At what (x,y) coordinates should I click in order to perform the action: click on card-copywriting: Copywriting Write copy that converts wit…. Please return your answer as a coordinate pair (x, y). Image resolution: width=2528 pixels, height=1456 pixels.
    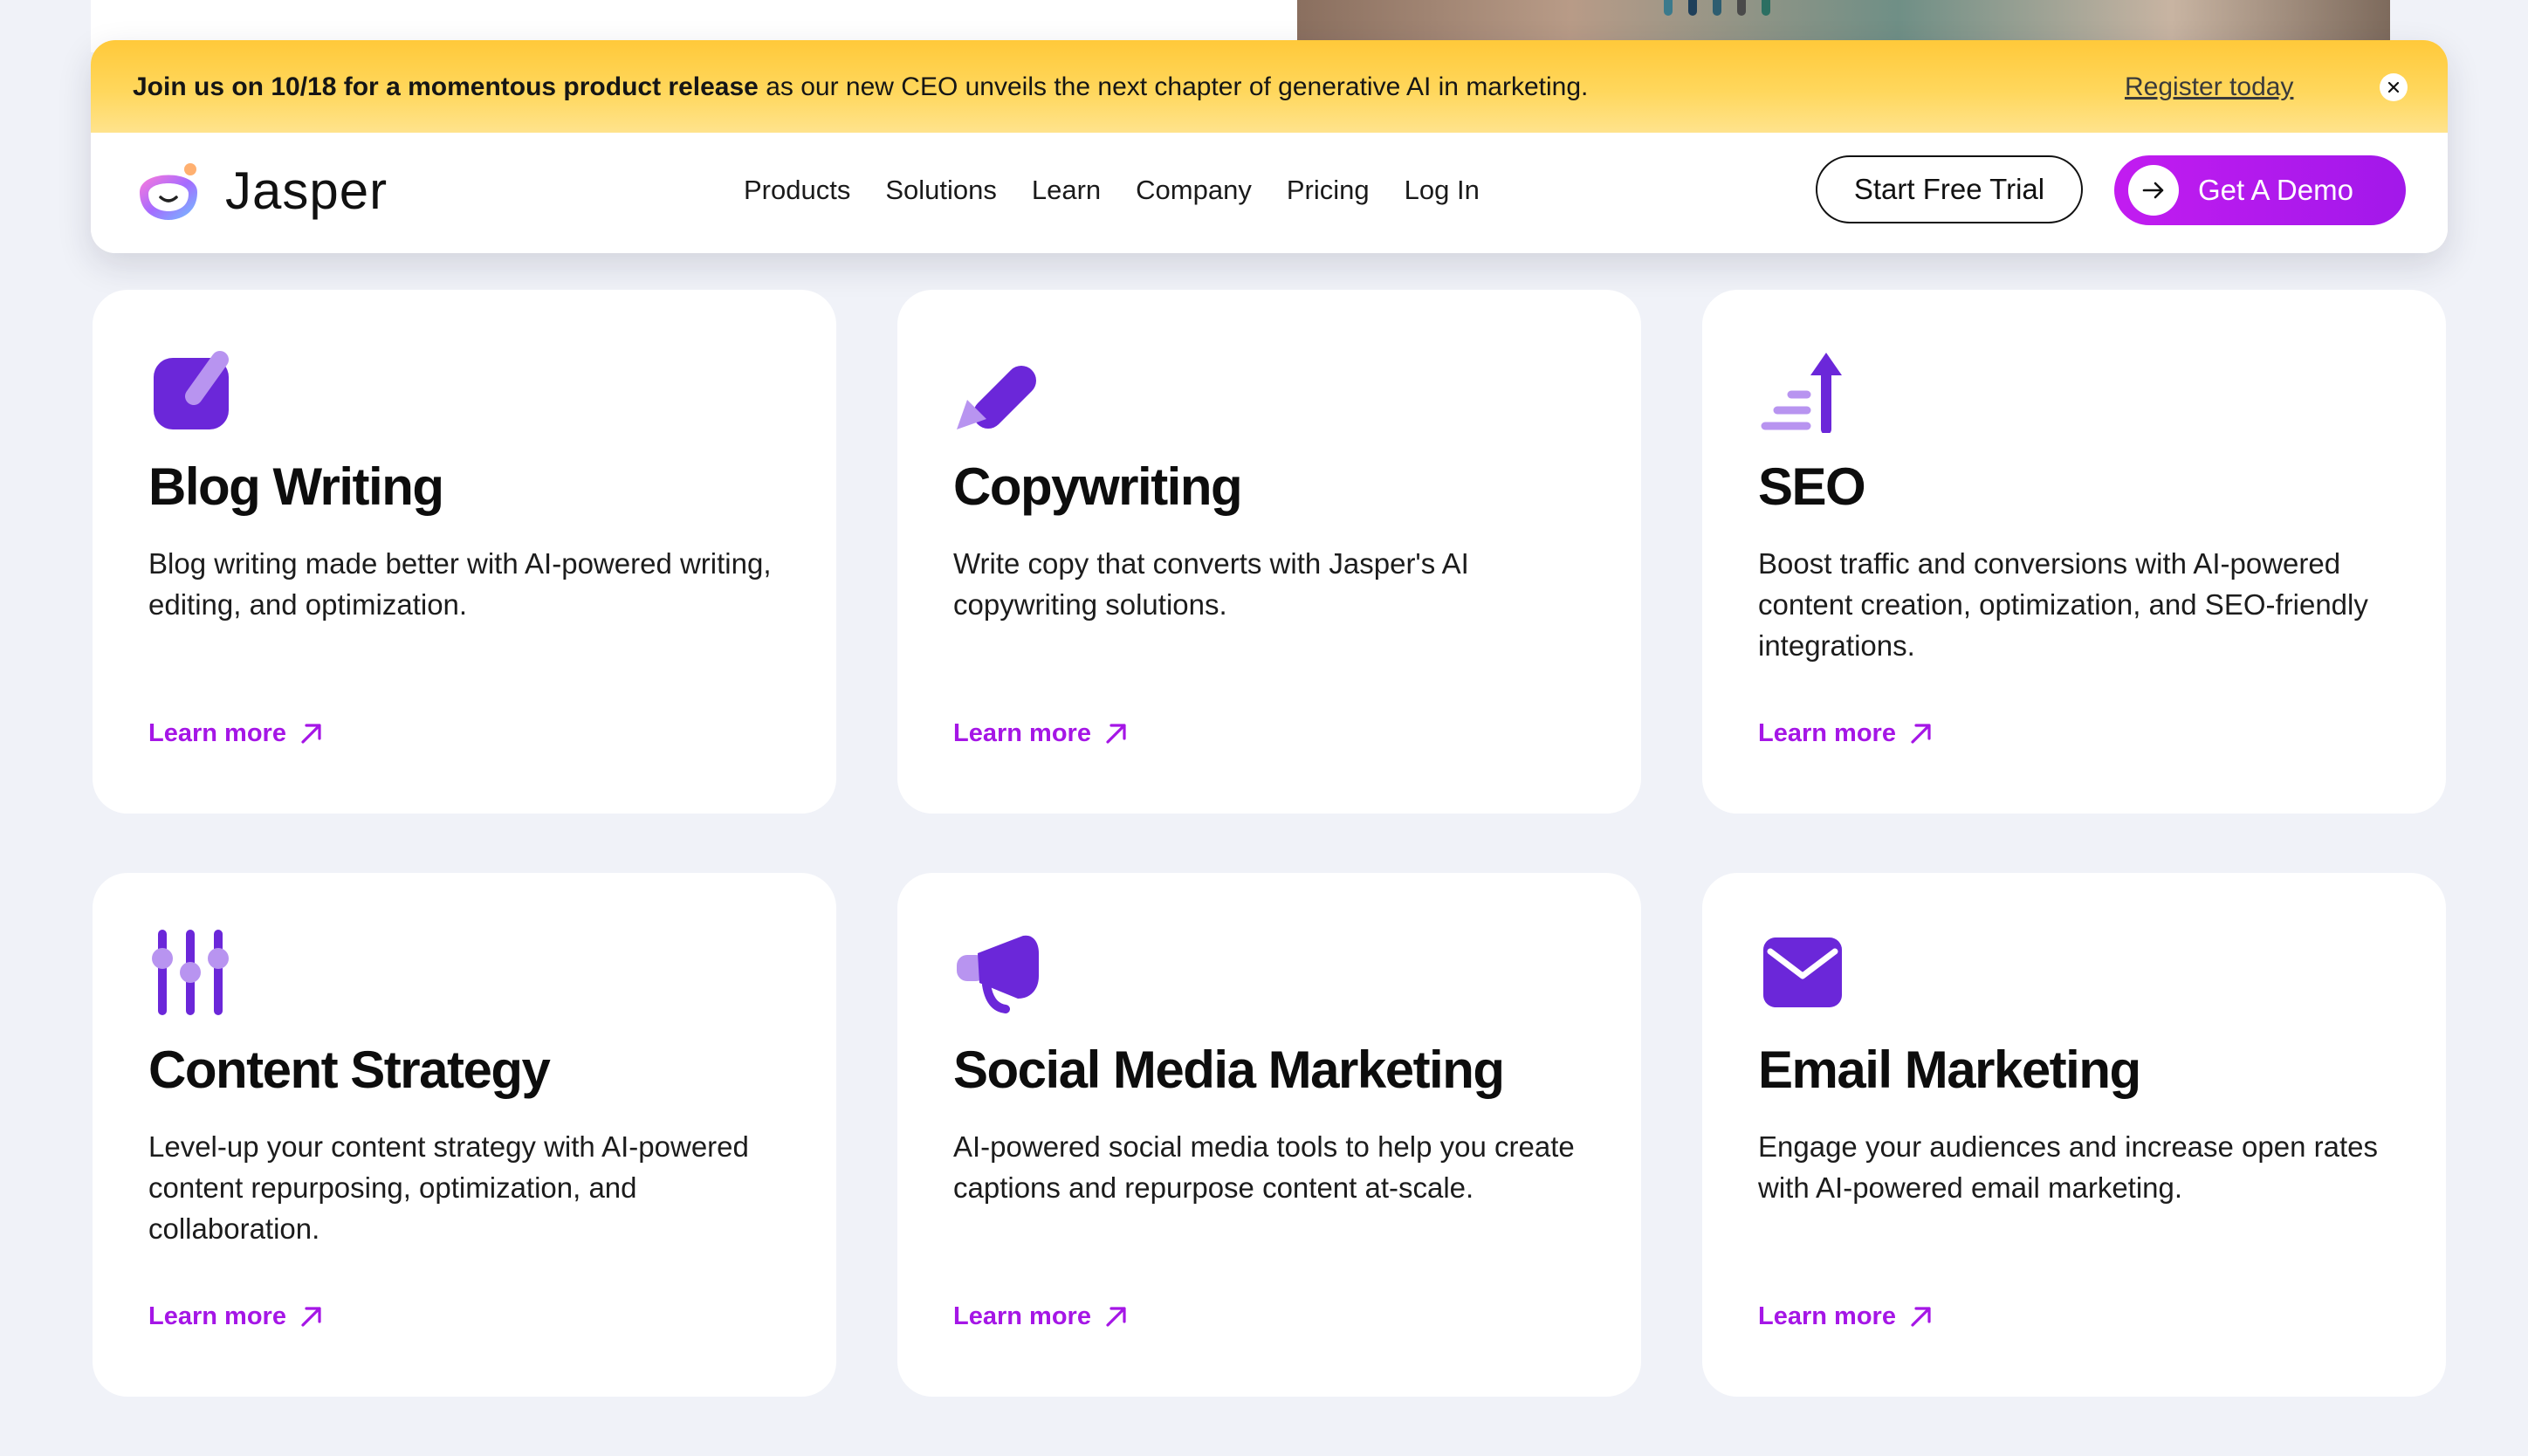
    Looking at the image, I should click on (1269, 552).